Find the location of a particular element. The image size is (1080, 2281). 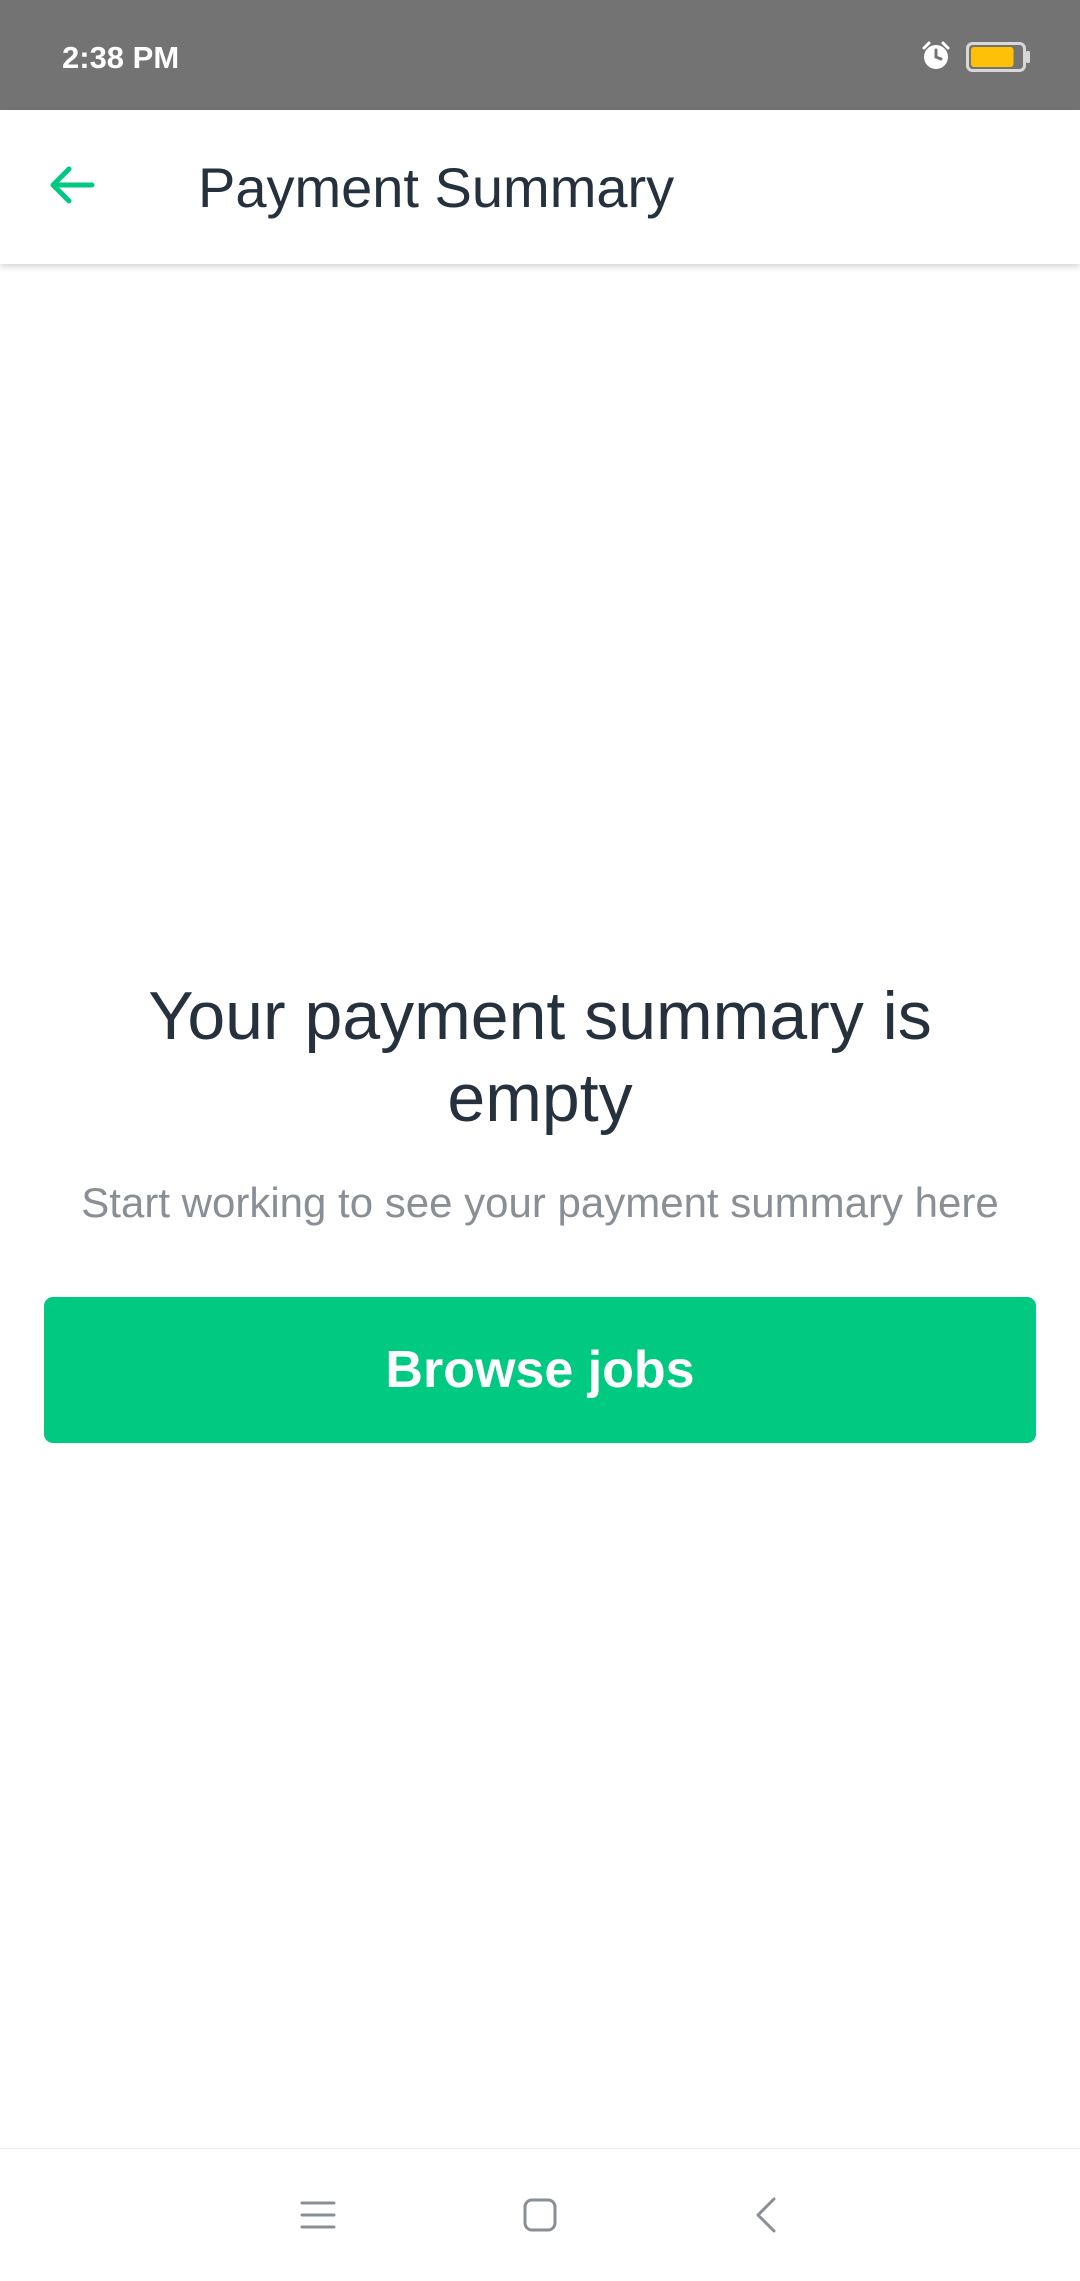

nav-menu-button is located at coordinates (318, 2217).